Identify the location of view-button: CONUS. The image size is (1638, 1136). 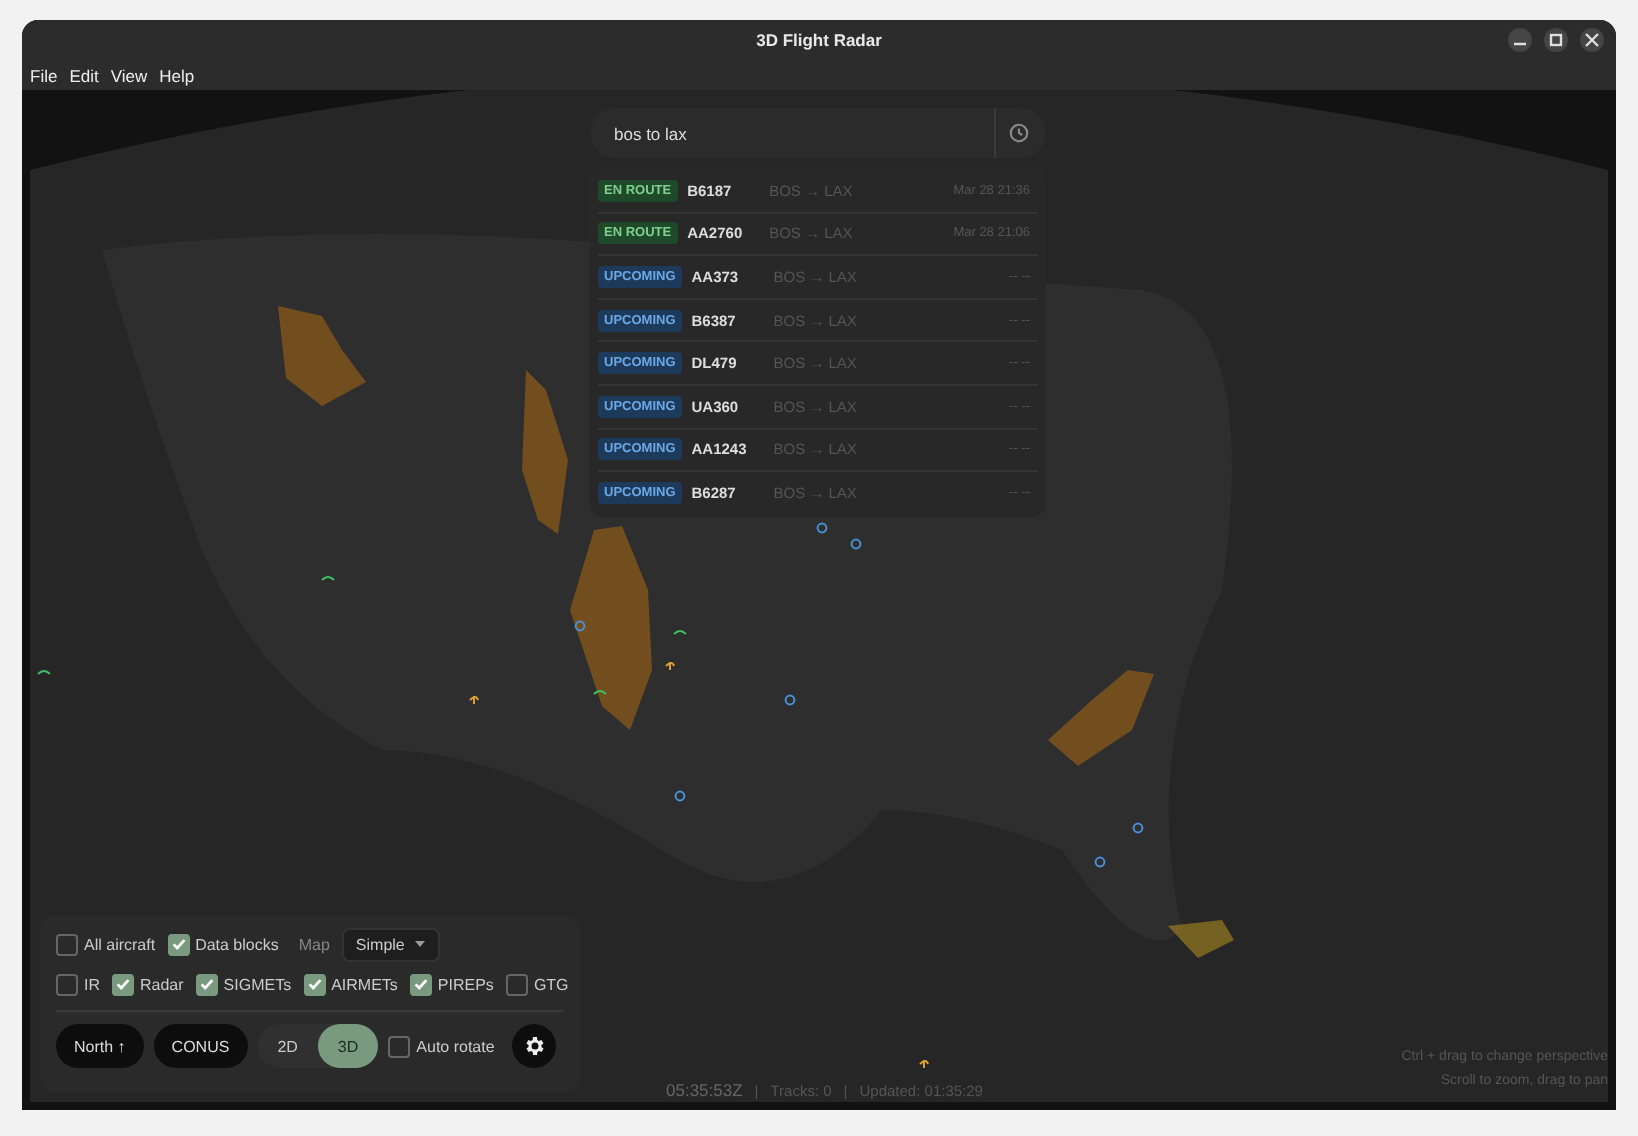
(200, 1046).